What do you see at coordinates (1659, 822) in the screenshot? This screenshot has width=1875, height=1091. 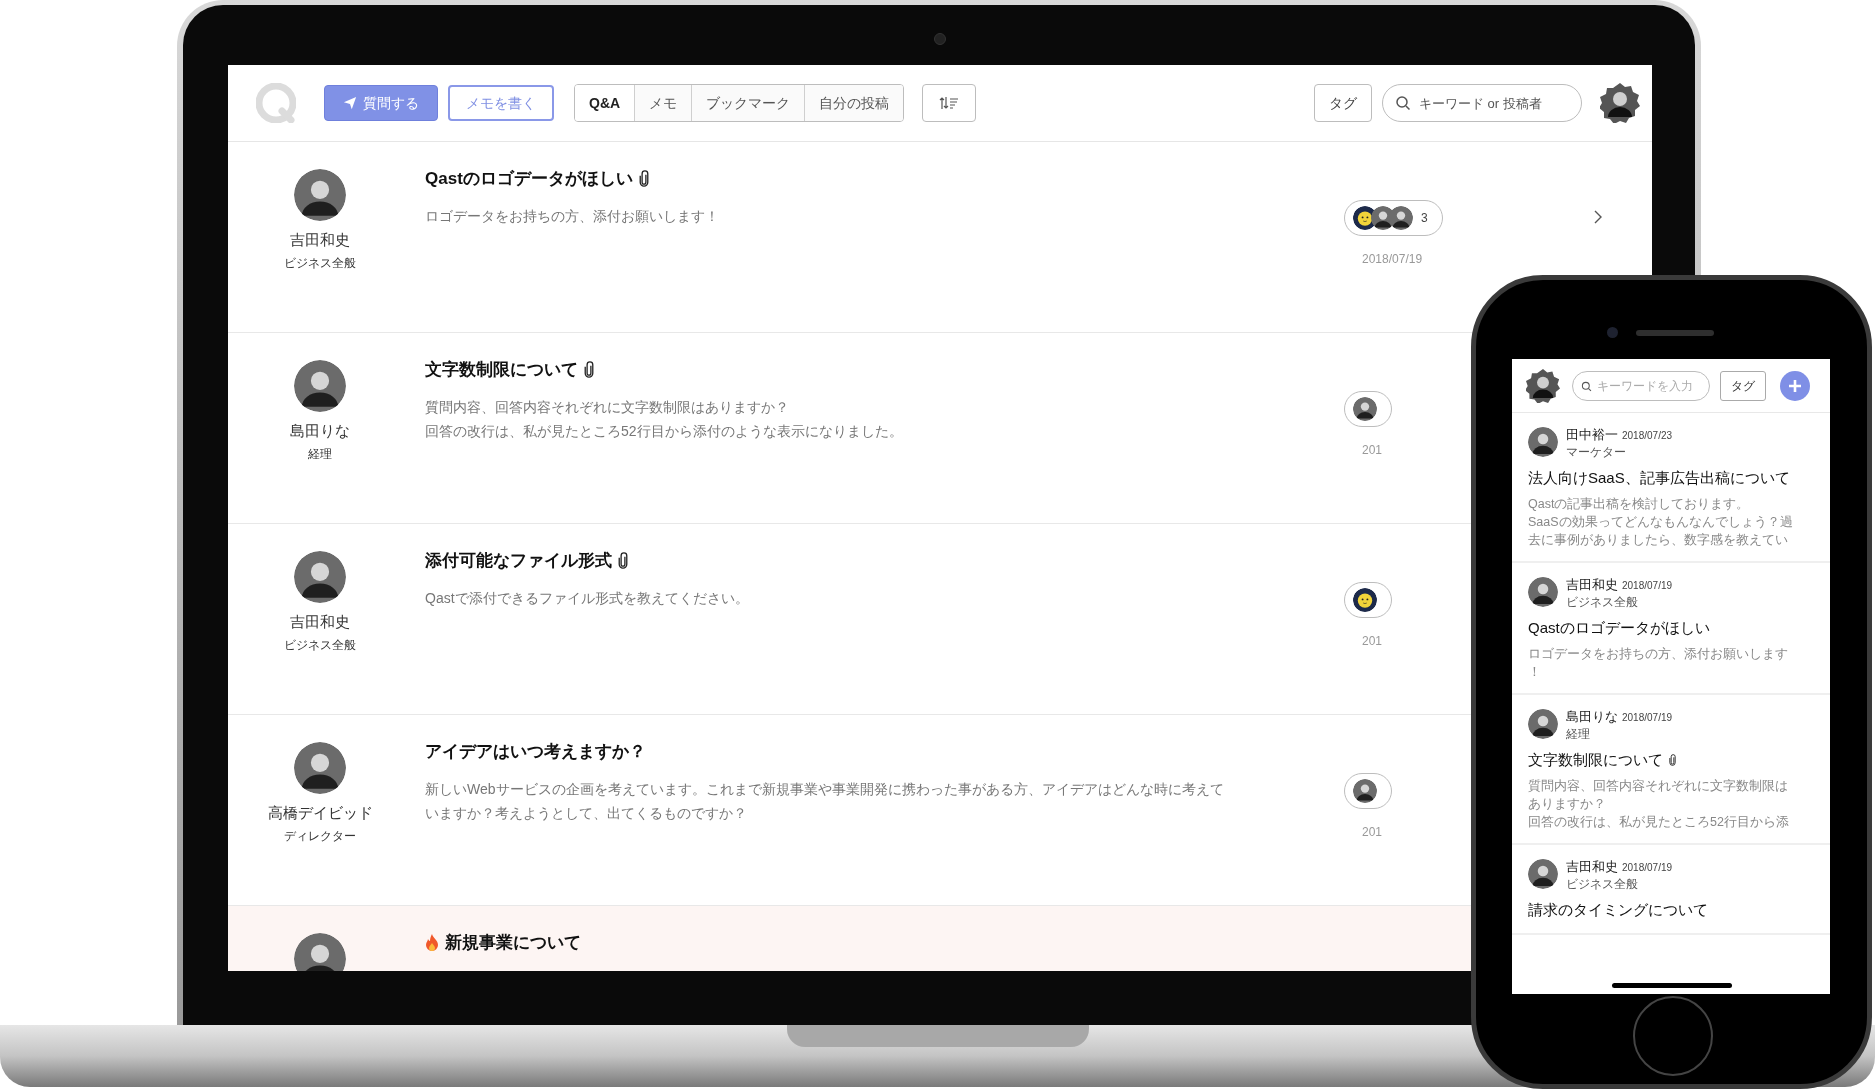 I see `post-body-line: 回答の改行は、私が見たところ52行目から添` at bounding box center [1659, 822].